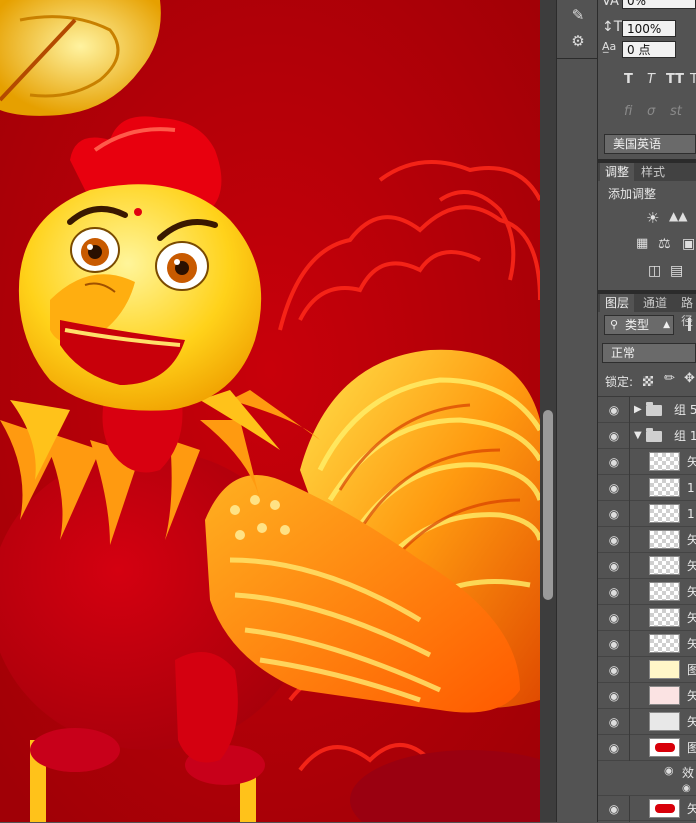  Describe the element at coordinates (649, 28) in the screenshot. I see `scale-field: 100%` at that location.